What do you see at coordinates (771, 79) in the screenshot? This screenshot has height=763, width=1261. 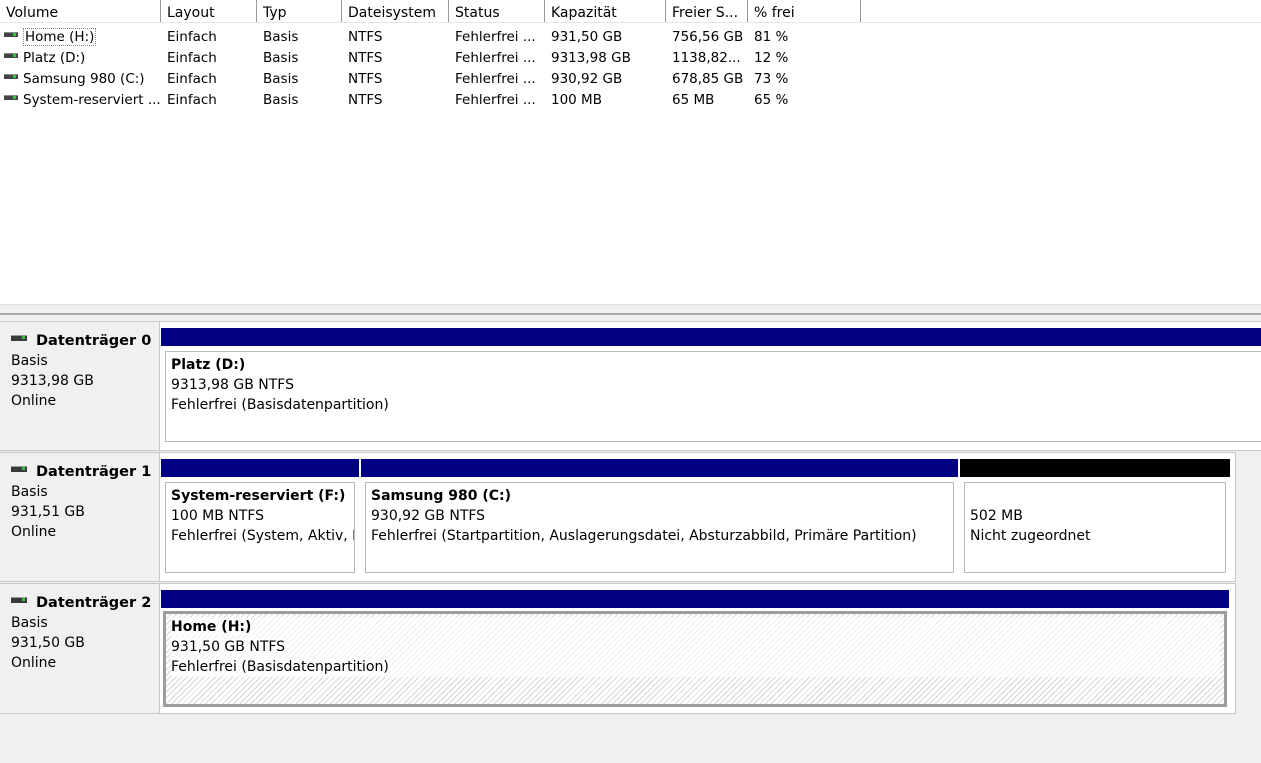 I see `percent-free-cell: 73 %` at bounding box center [771, 79].